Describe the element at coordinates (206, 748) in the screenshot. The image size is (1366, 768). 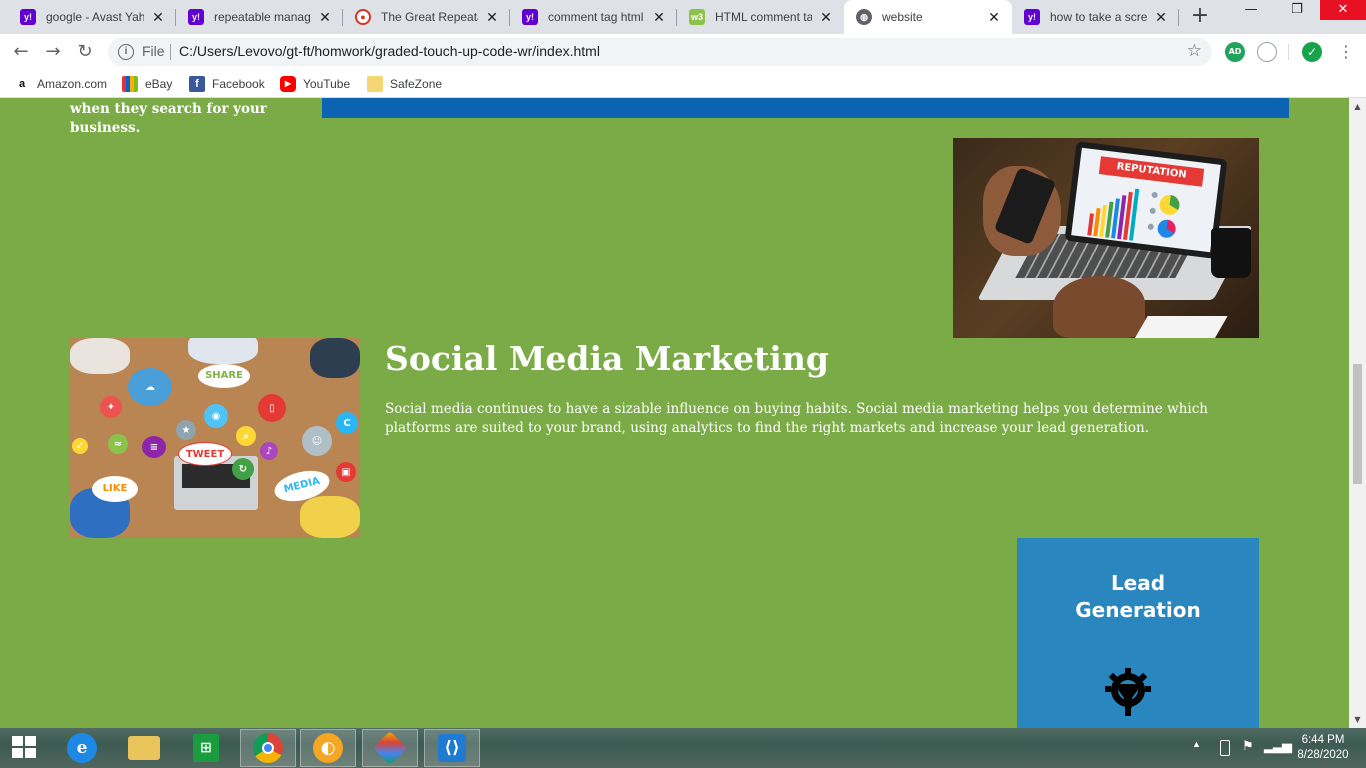
I see `taskbar-windows-store: ⊞` at that location.